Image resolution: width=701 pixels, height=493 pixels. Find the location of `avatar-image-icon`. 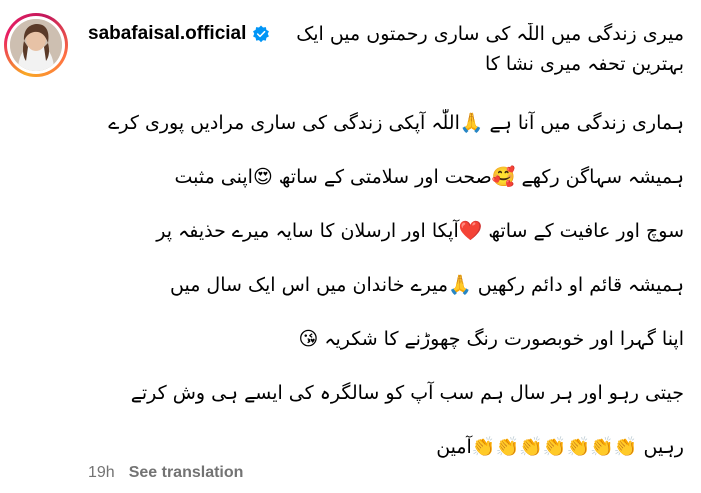

avatar-image-icon is located at coordinates (36, 45).